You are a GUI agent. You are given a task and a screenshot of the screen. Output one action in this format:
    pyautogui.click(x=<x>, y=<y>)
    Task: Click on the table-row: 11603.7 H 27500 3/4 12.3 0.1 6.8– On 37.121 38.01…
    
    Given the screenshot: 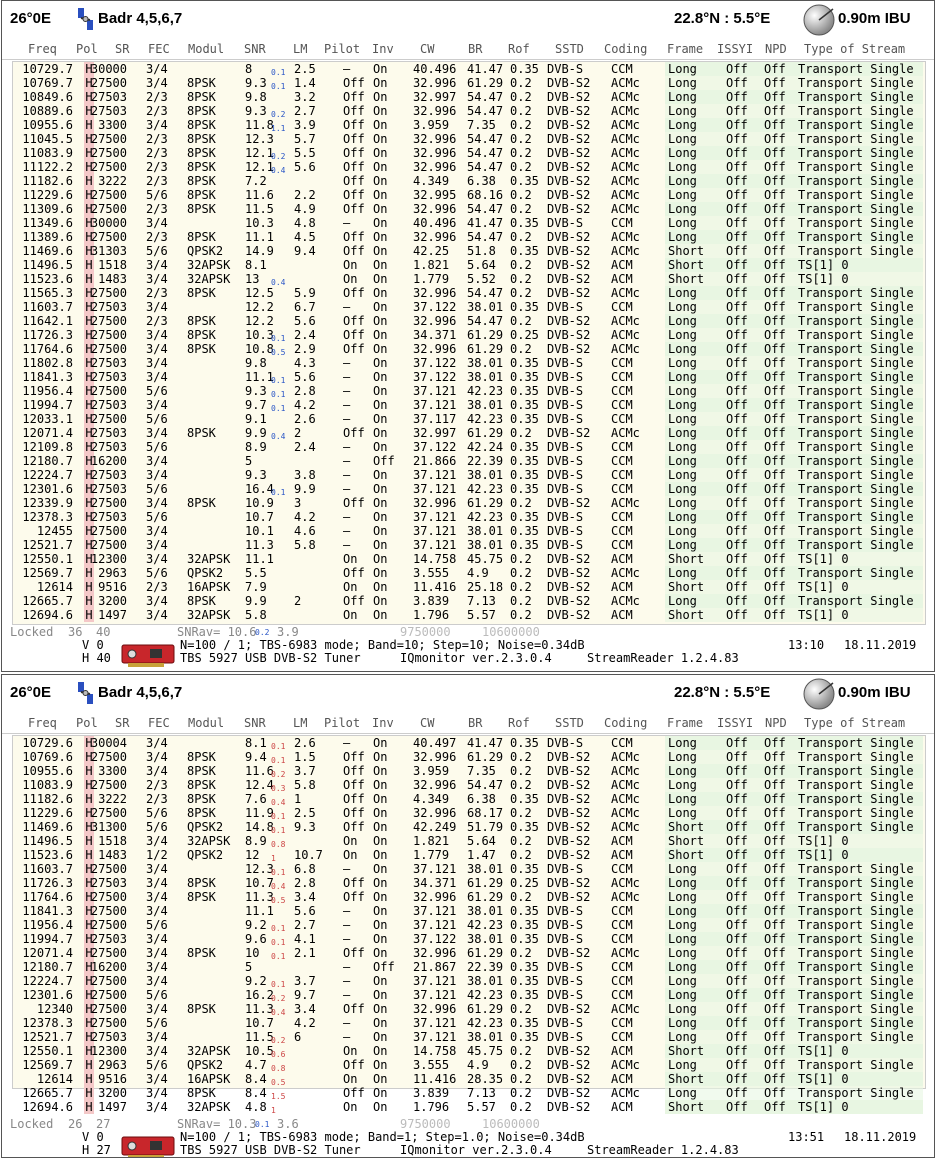 What is the action you would take?
    pyautogui.click(x=469, y=869)
    